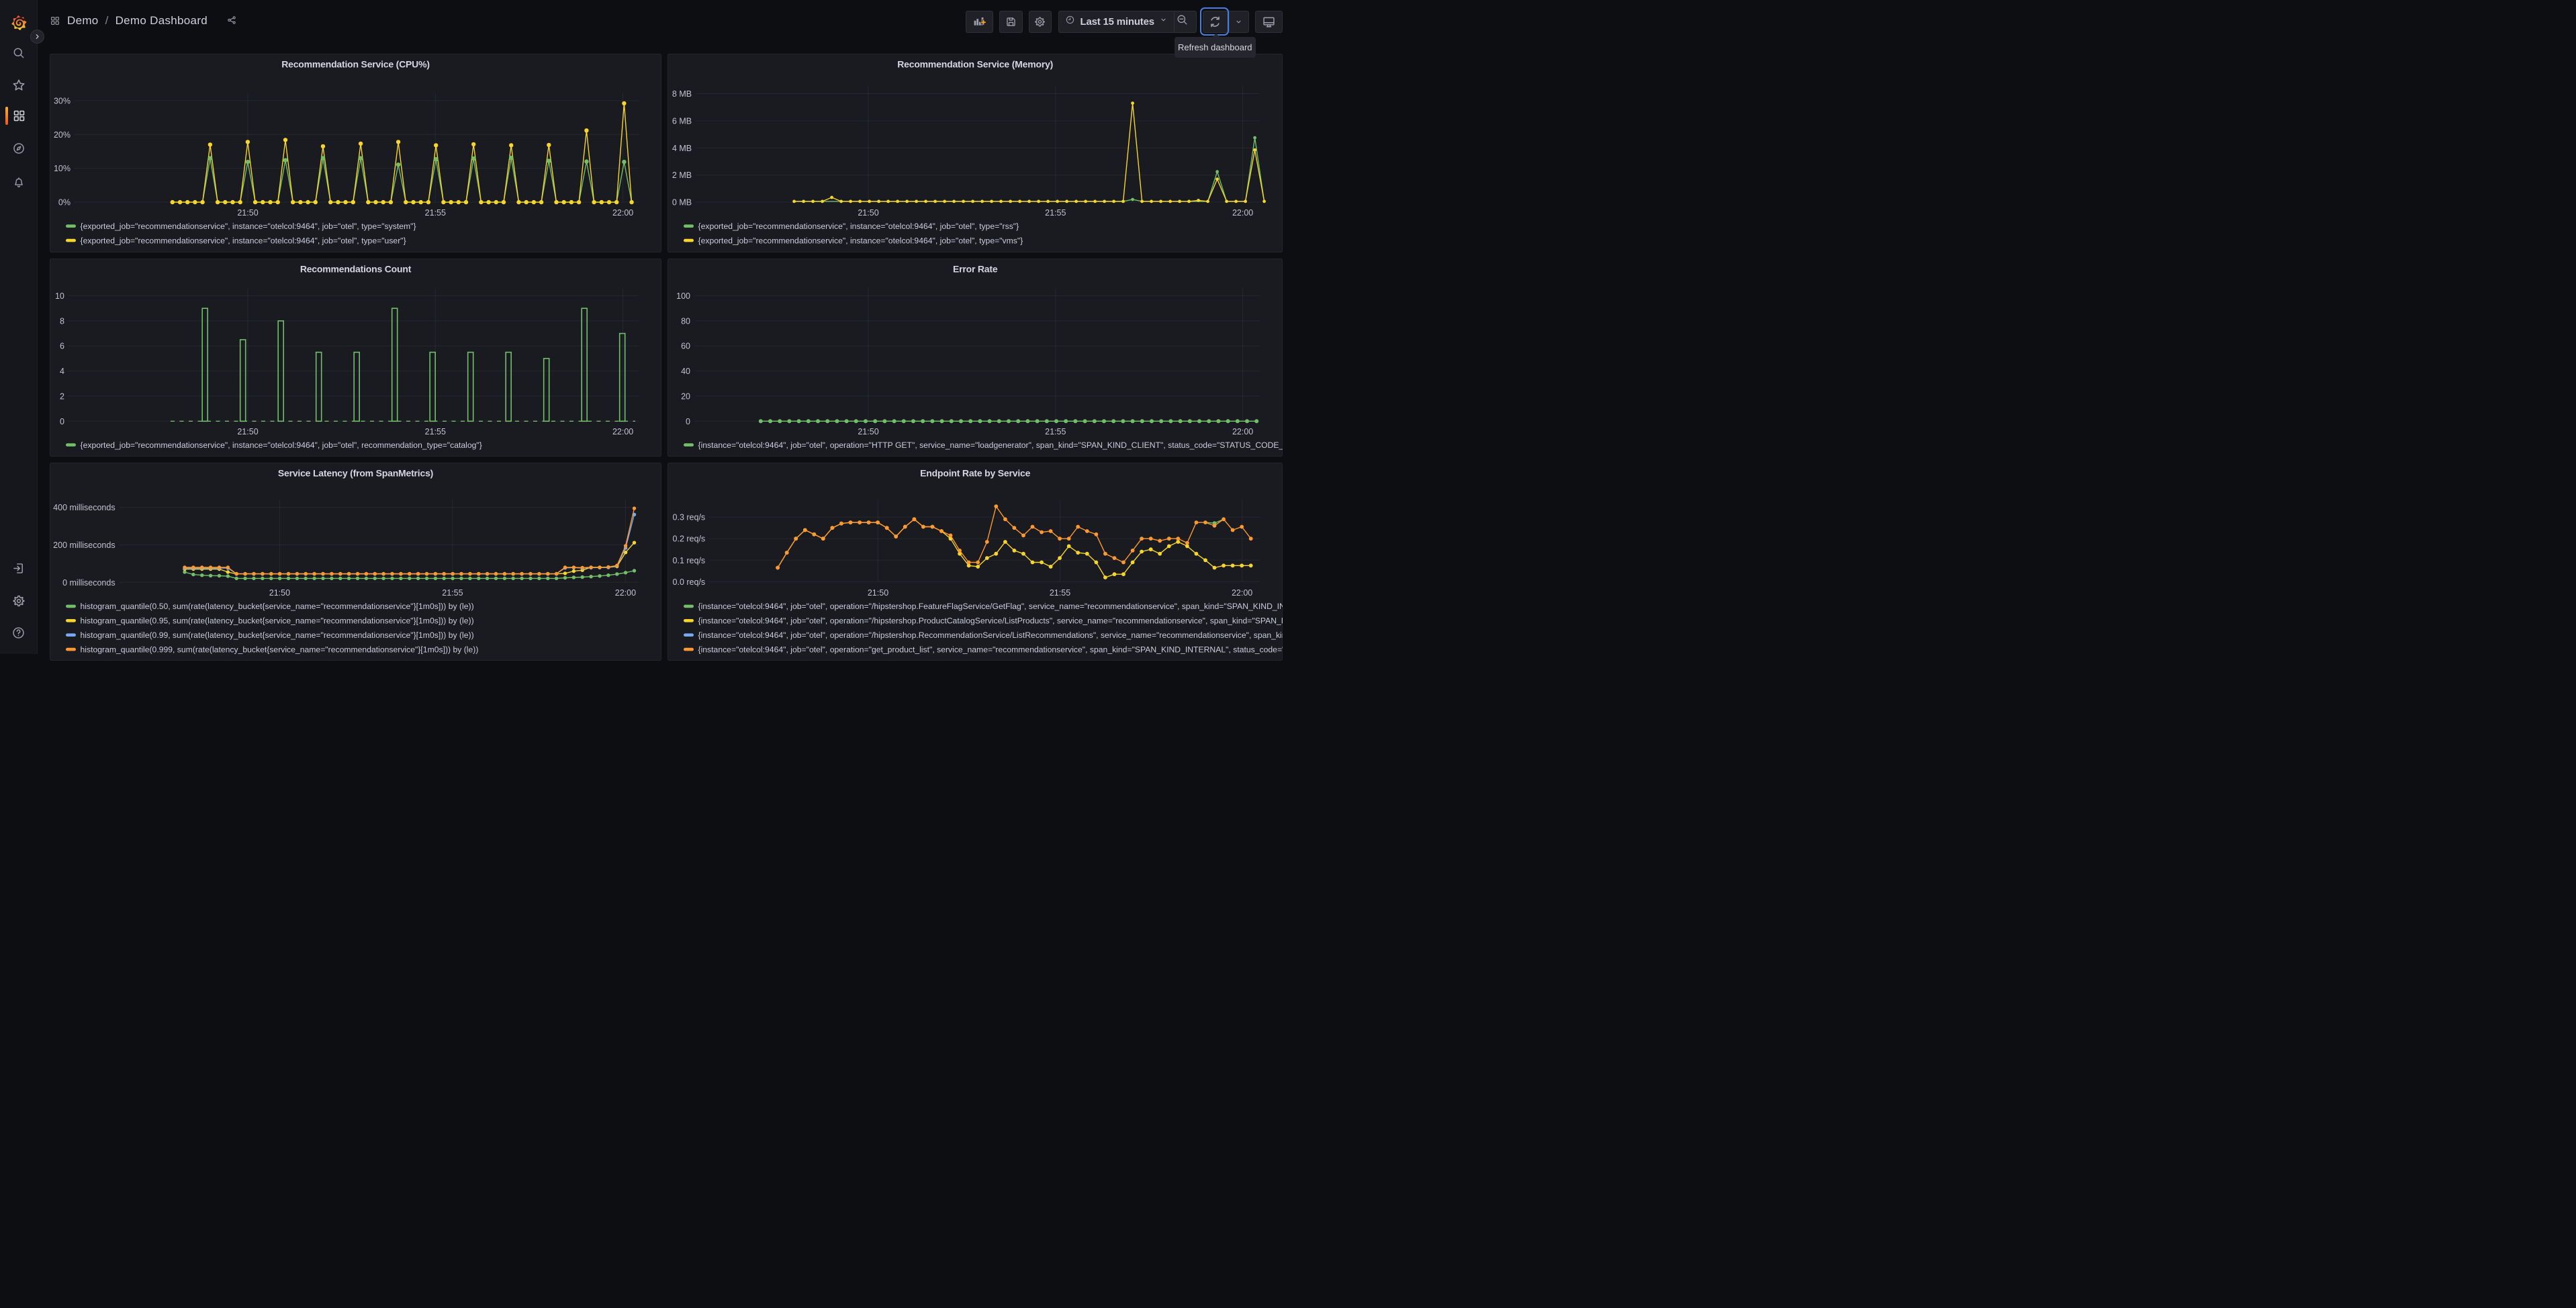  Describe the element at coordinates (685, 371) in the screenshot. I see `svg-text: 40` at that location.